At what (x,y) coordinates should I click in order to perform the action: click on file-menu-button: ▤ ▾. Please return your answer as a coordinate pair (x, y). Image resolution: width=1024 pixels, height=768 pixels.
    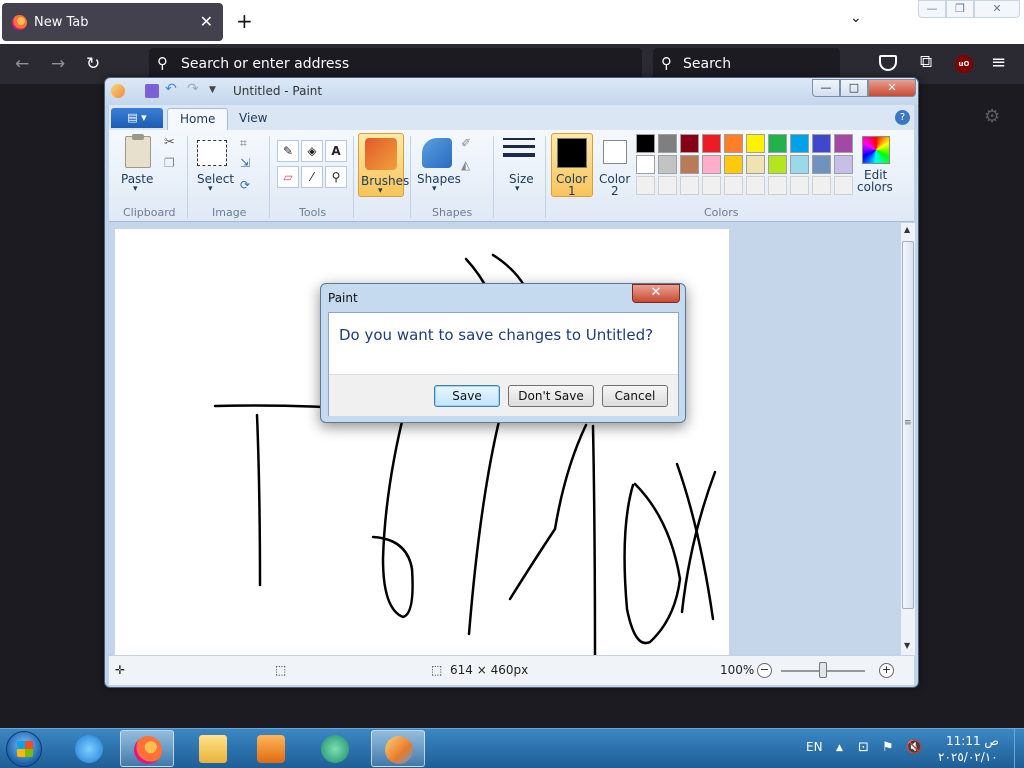
    Looking at the image, I should click on (137, 118).